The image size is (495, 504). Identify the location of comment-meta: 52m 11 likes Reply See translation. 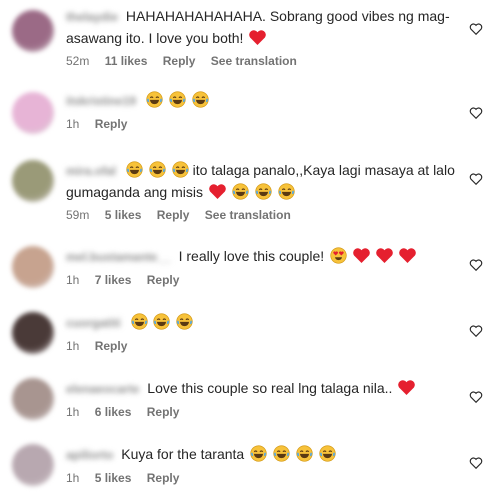
(261, 61).